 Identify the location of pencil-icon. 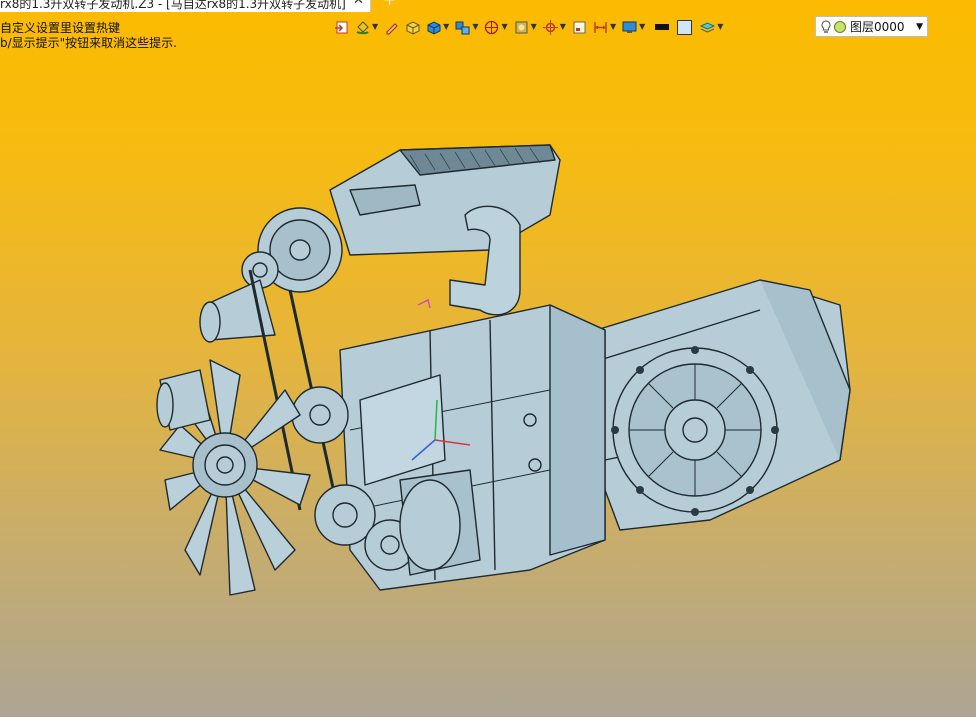
(391, 27).